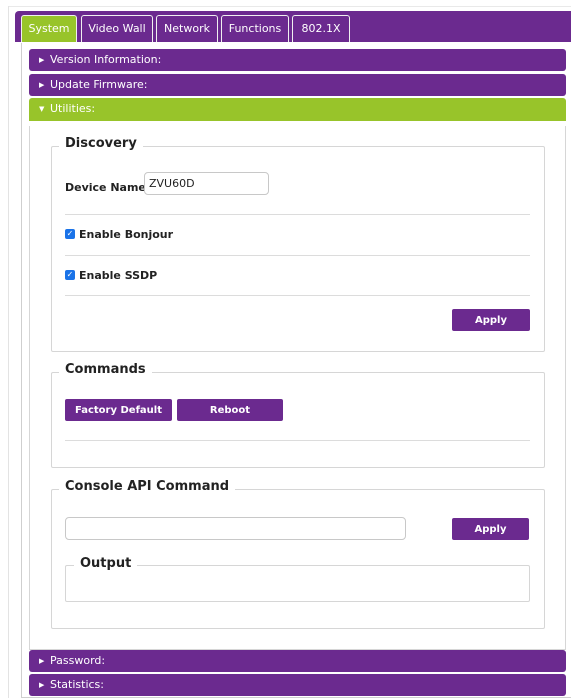 The height and width of the screenshot is (698, 571). I want to click on tab-8021x: 802.1X, so click(321, 28).